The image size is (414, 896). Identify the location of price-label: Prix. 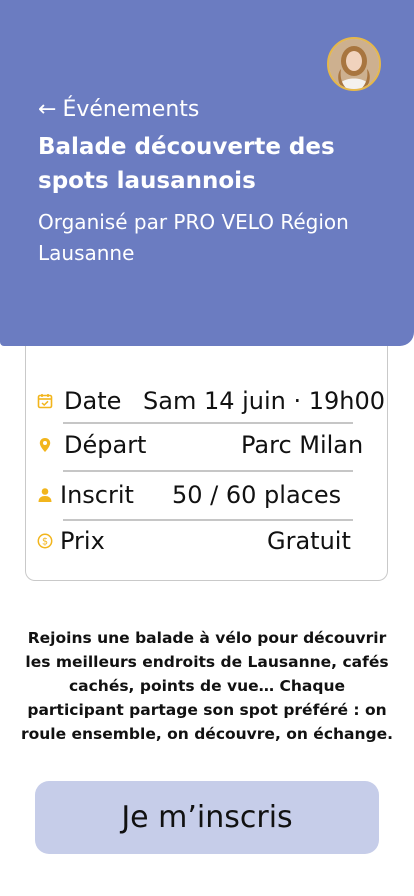
(82, 541).